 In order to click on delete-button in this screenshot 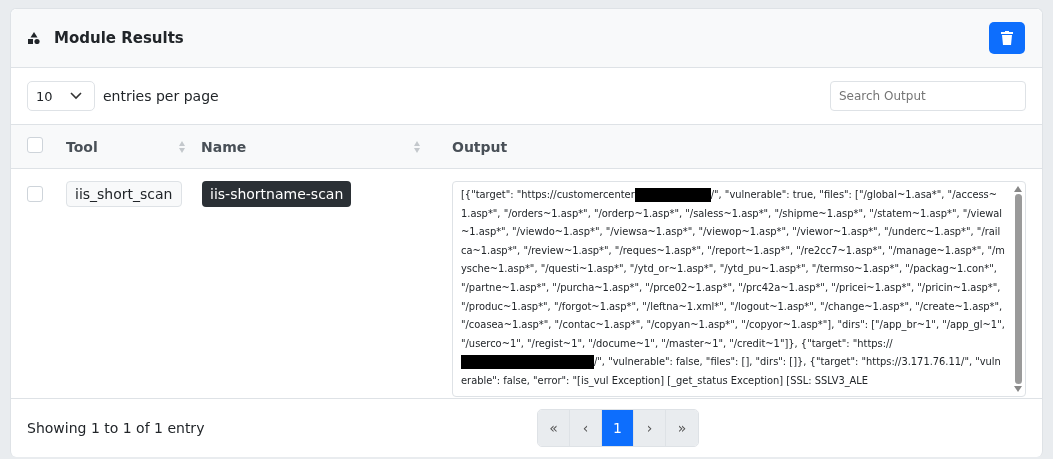, I will do `click(1007, 38)`.